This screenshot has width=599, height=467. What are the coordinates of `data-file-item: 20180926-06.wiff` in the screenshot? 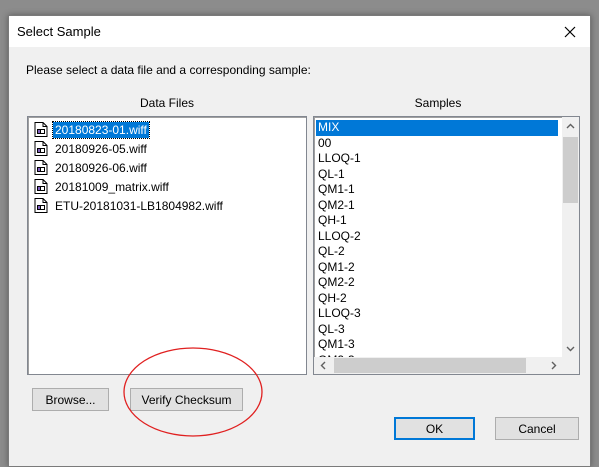 It's located at (91, 167).